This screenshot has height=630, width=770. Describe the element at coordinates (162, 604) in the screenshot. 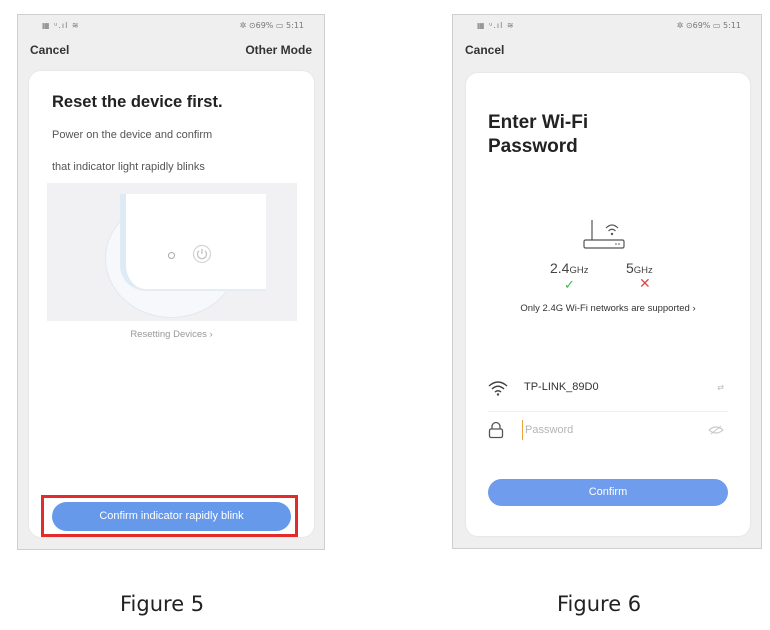

I see `figure-5-caption: Figure 5` at that location.